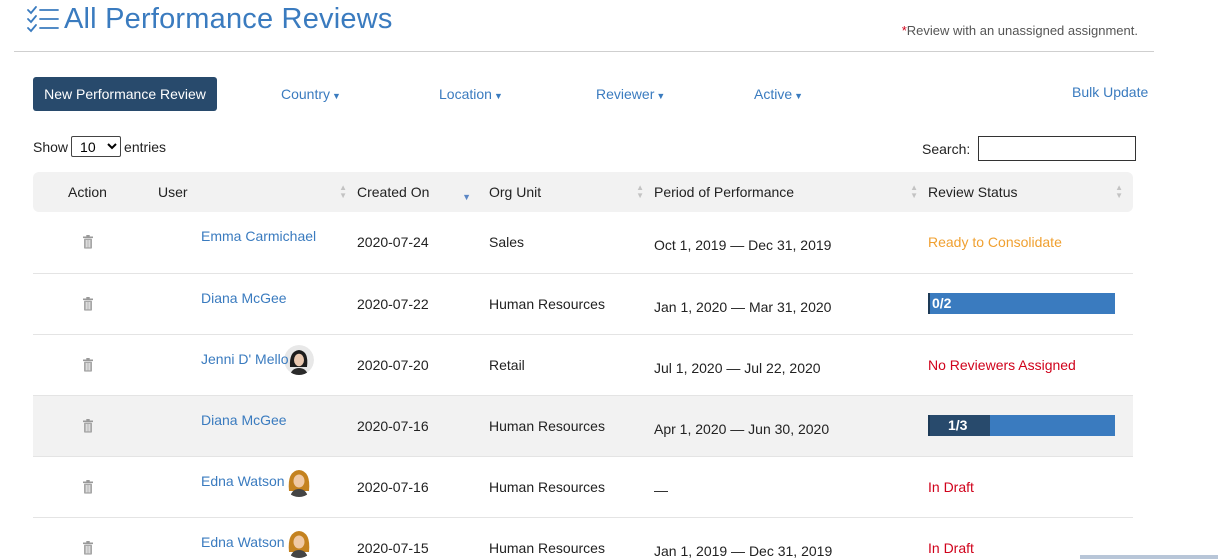  I want to click on period-cell: Jan 1, 2019 — Dec 31, 2019, so click(791, 538).